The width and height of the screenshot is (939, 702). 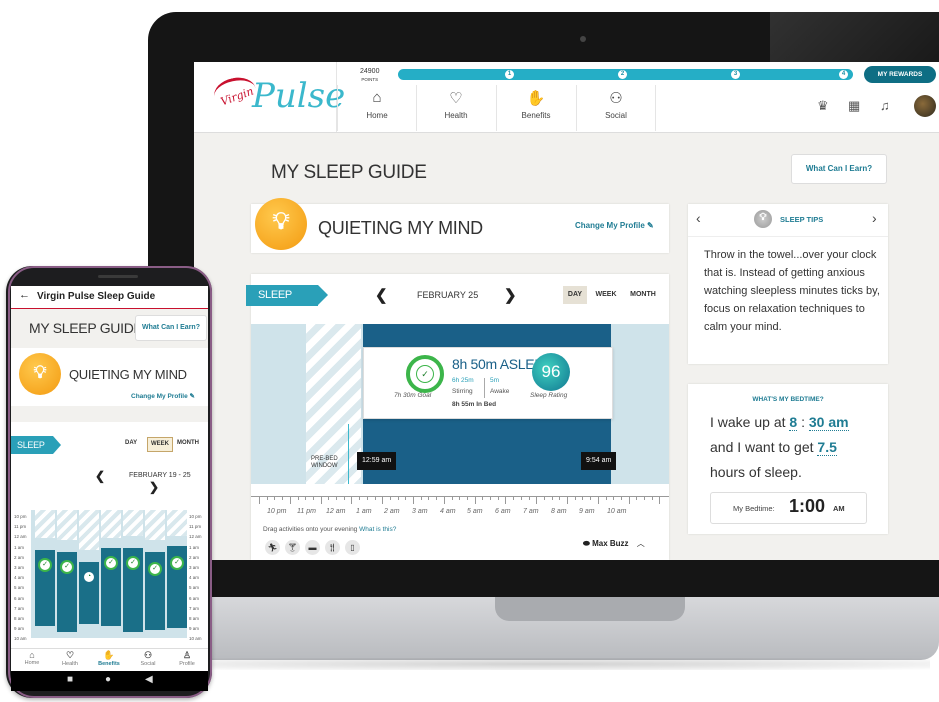 What do you see at coordinates (643, 295) in the screenshot?
I see `range-month-button: MONTH` at bounding box center [643, 295].